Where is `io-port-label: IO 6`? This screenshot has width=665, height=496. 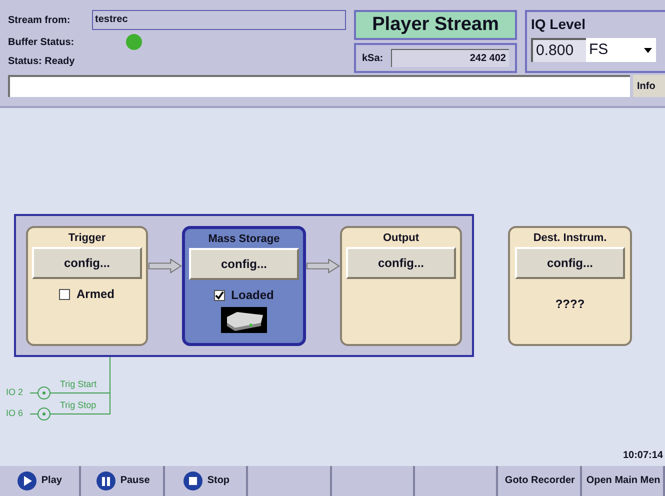 io-port-label: IO 6 is located at coordinates (15, 413).